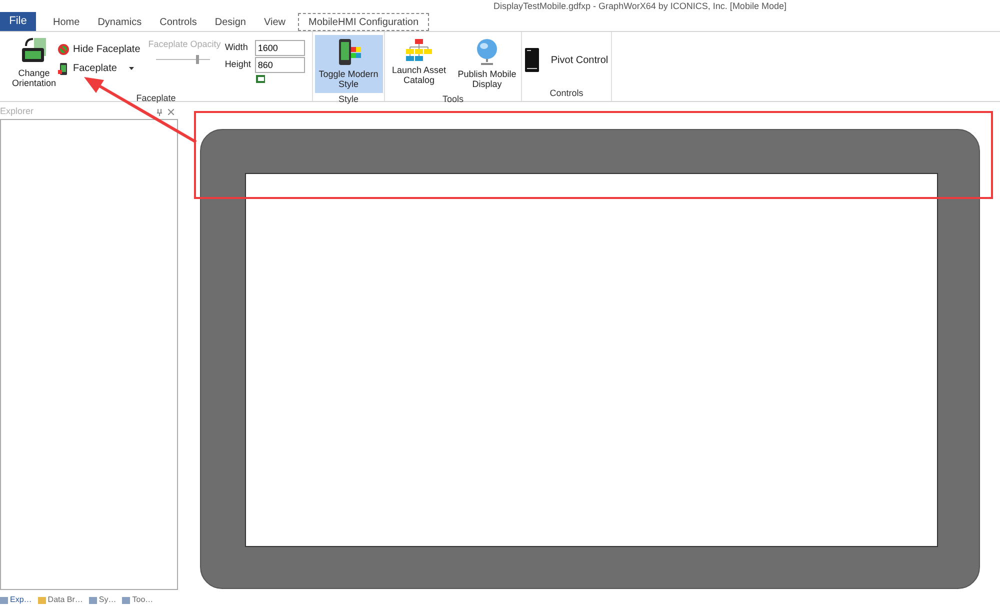  What do you see at coordinates (453, 99) in the screenshot?
I see `group-title: Tools` at bounding box center [453, 99].